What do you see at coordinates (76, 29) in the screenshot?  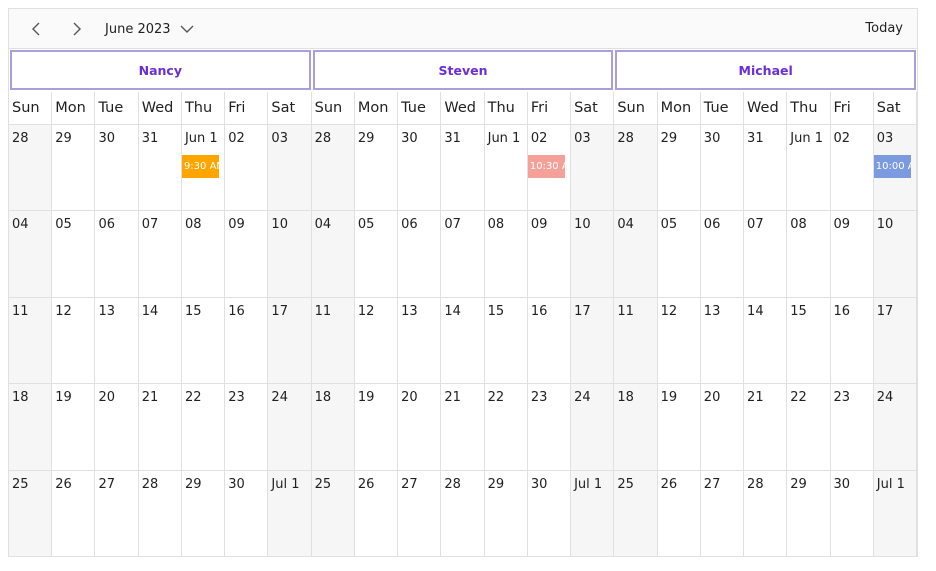 I see `next-button` at bounding box center [76, 29].